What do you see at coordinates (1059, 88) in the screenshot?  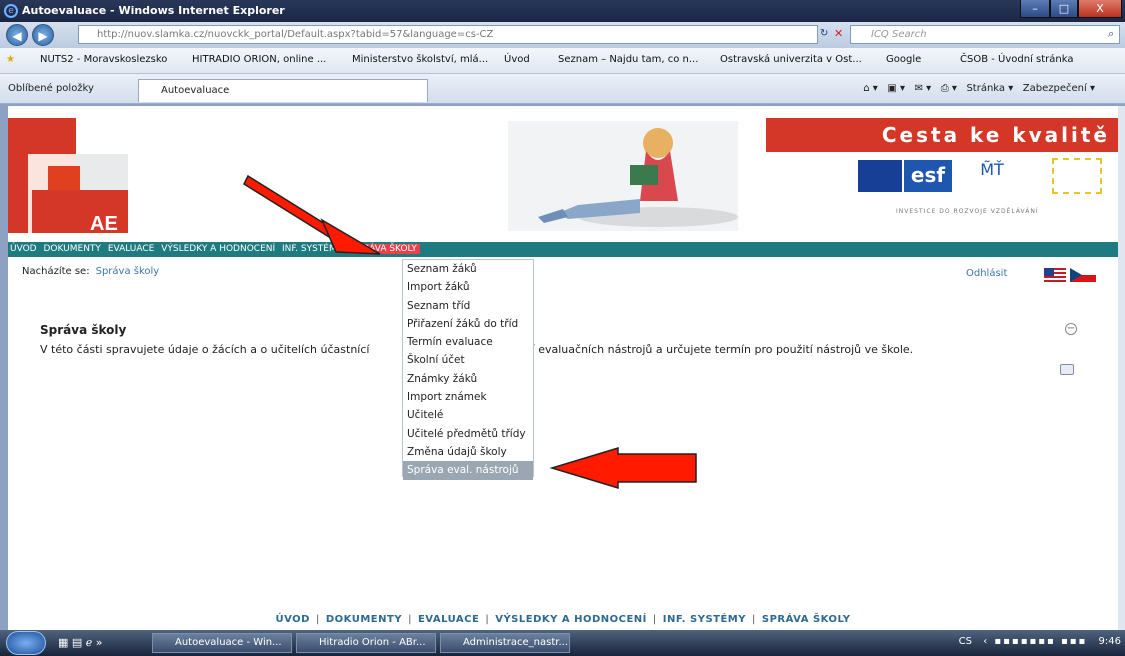 I see `security-menu: Zabezpečení ▾` at bounding box center [1059, 88].